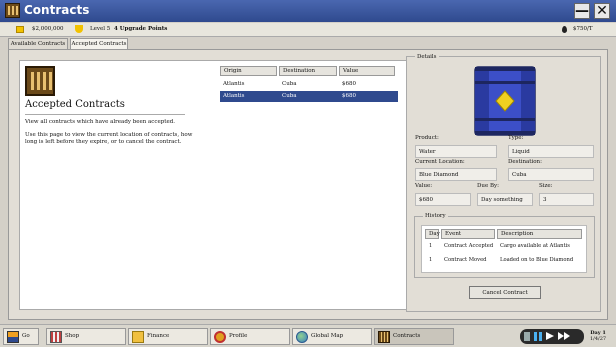 This screenshot has width=616, height=347. What do you see at coordinates (250, 336) in the screenshot?
I see `profile-button: Profile` at bounding box center [250, 336].